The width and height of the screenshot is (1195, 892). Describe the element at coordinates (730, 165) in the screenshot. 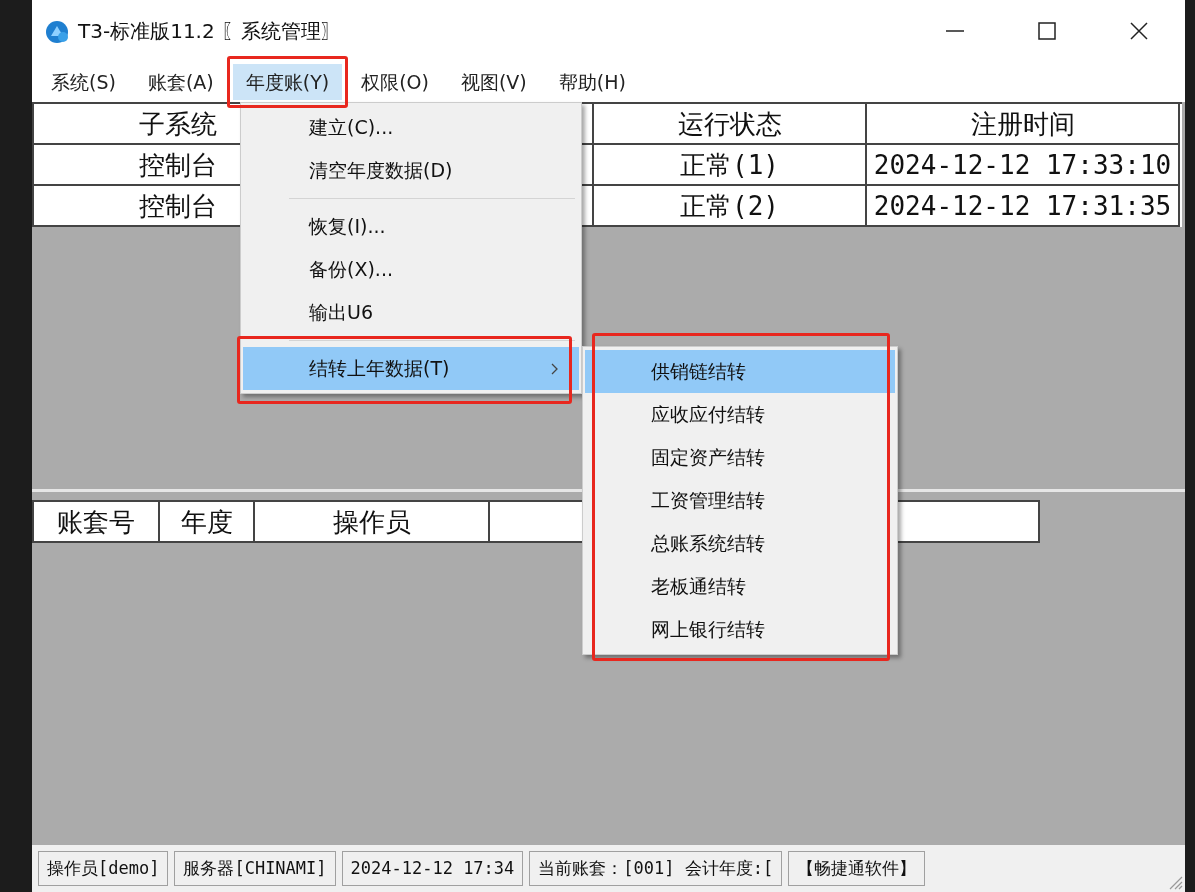

I see `table-cell: 正常(1)` at that location.